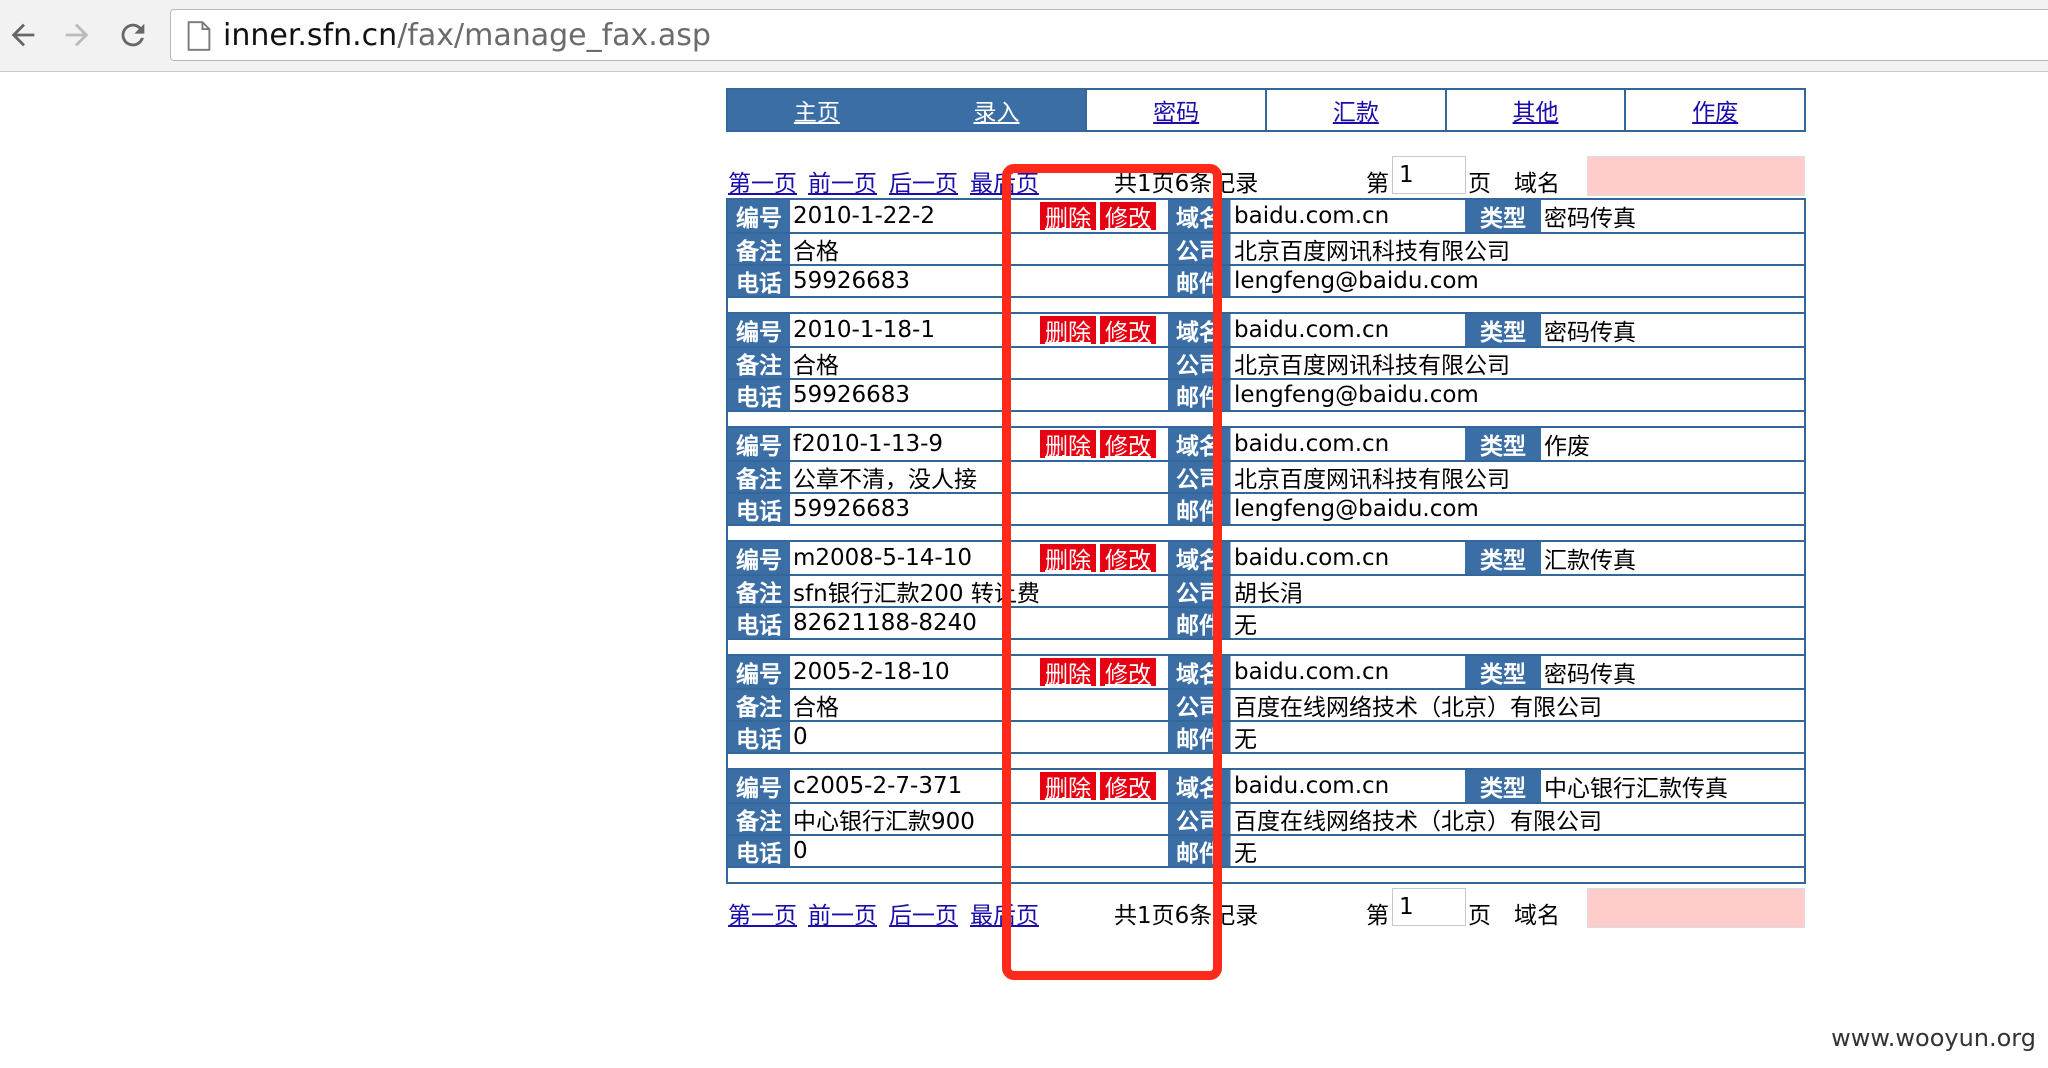 Image resolution: width=2048 pixels, height=1068 pixels. Describe the element at coordinates (1266, 177) in the screenshot. I see `pager-top: 第一页 前一页 后一页 最后页 共1页6条记录 第 页 域名` at that location.